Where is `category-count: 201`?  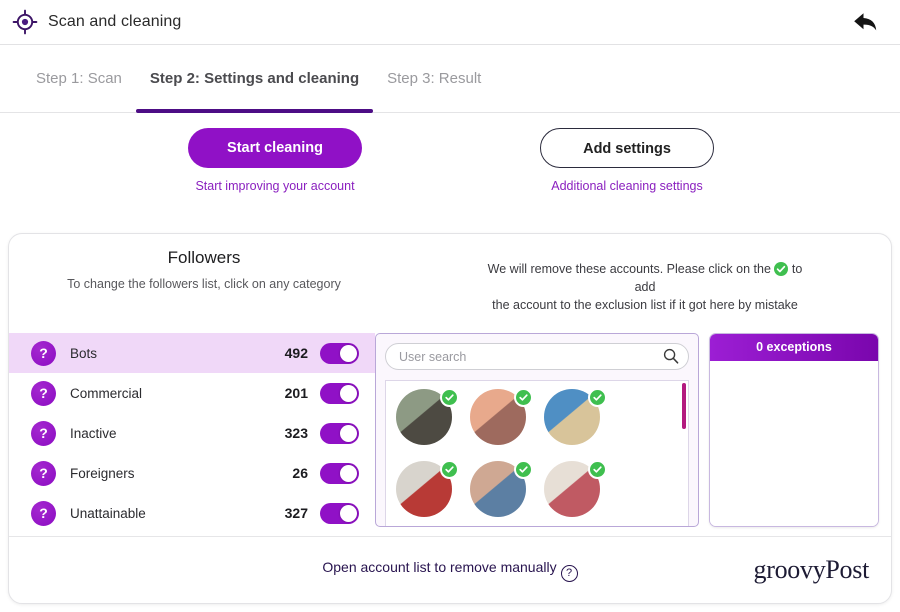 category-count: 201 is located at coordinates (296, 393).